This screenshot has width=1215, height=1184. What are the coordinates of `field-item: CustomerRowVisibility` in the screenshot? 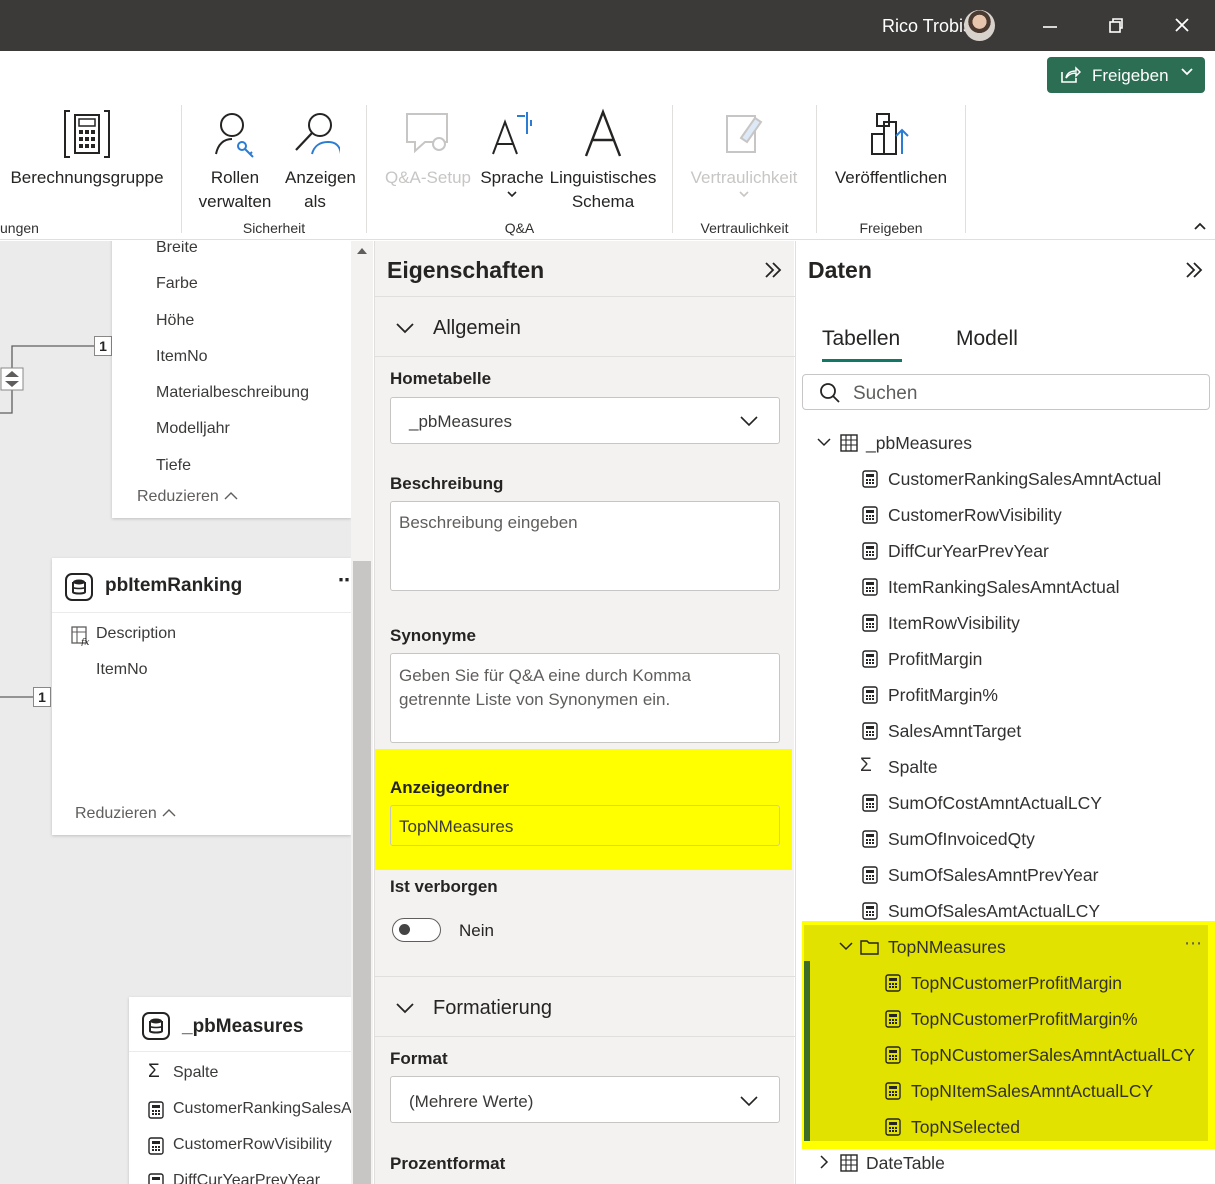 It's located at (252, 1145).